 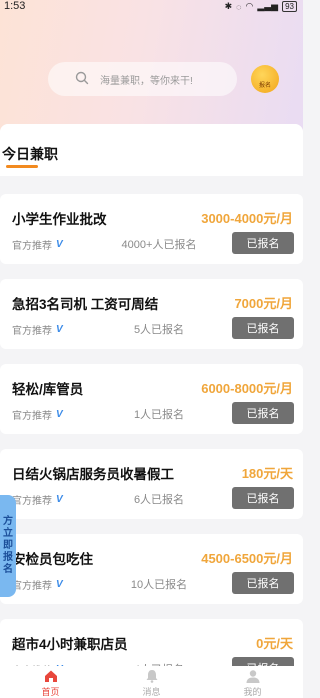 I want to click on signal-icon: ▂▃▅, so click(x=268, y=6).